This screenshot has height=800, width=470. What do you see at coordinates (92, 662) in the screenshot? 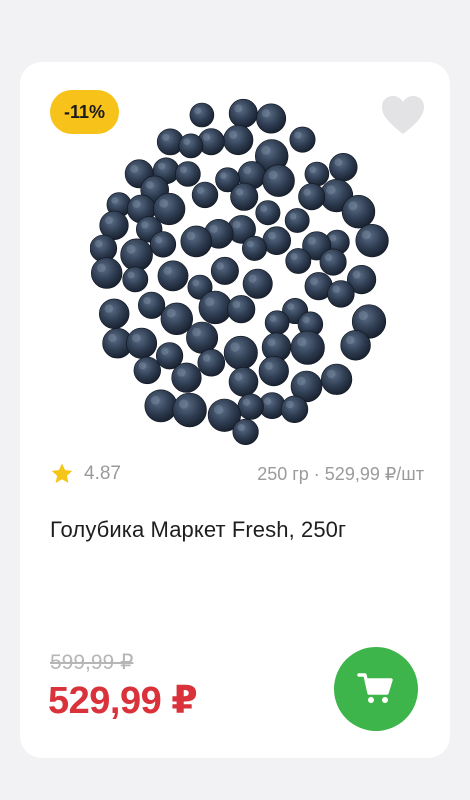
I see `old-price: 599,99 ₽` at bounding box center [92, 662].